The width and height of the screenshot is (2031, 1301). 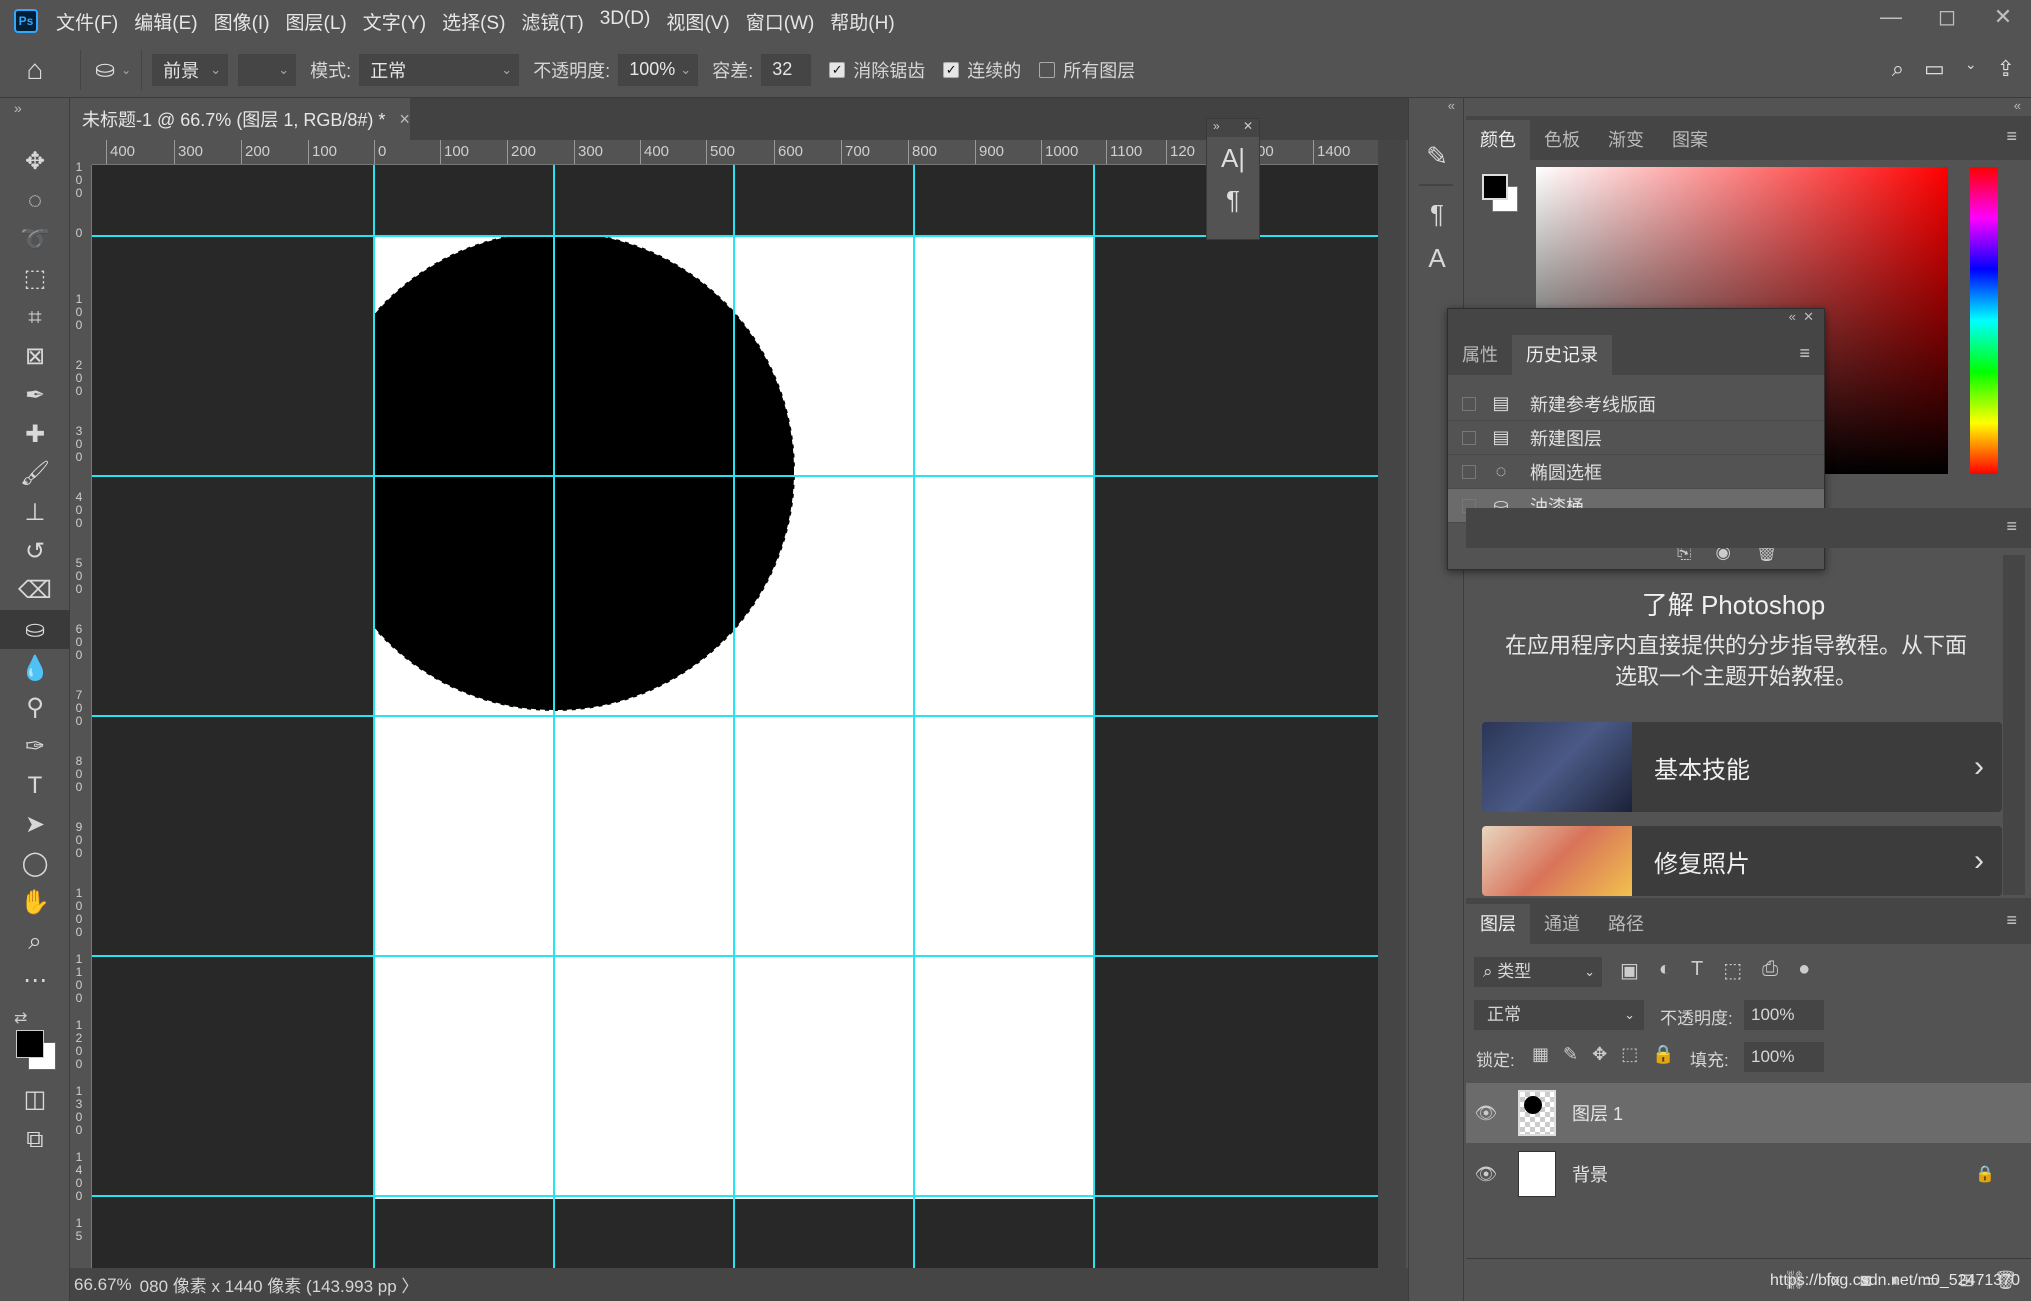 What do you see at coordinates (1934, 69) in the screenshot?
I see `workspace-icon: ▭` at bounding box center [1934, 69].